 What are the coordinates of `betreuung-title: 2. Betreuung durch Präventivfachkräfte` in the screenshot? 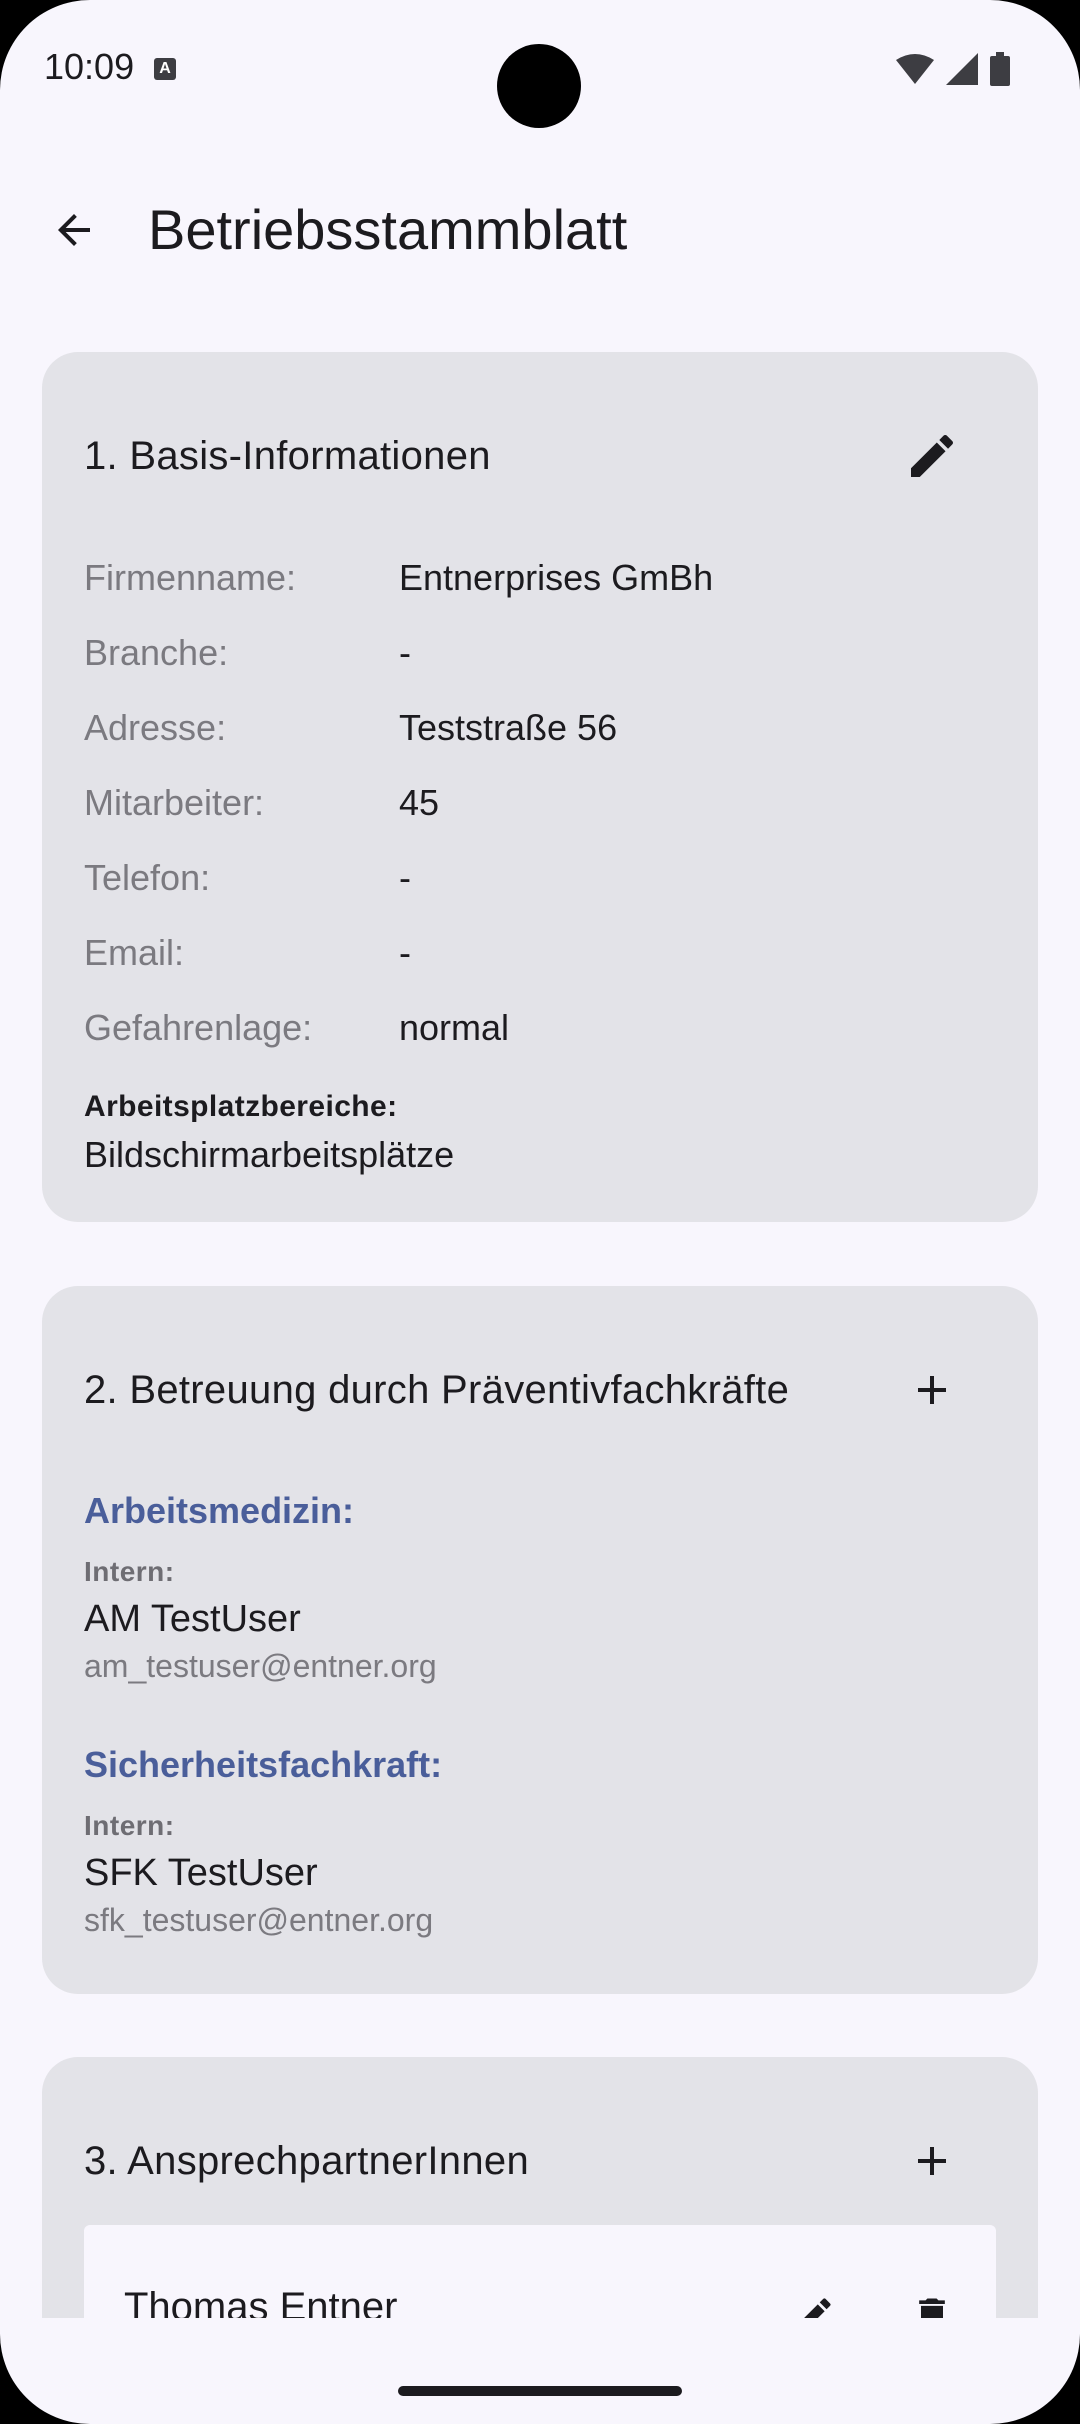 It's located at (437, 1390).